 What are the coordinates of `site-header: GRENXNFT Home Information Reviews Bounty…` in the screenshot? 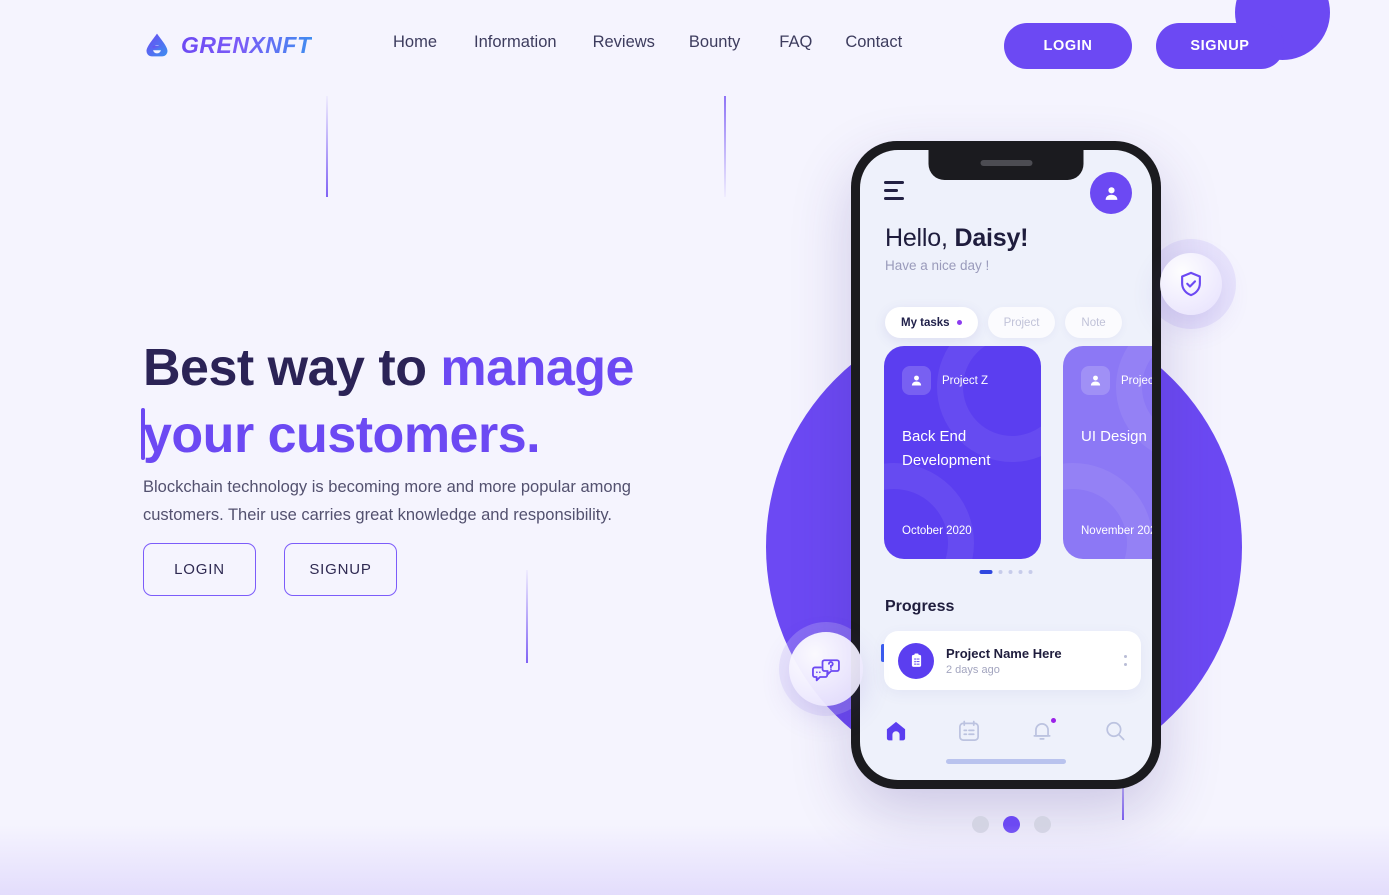 It's located at (694, 46).